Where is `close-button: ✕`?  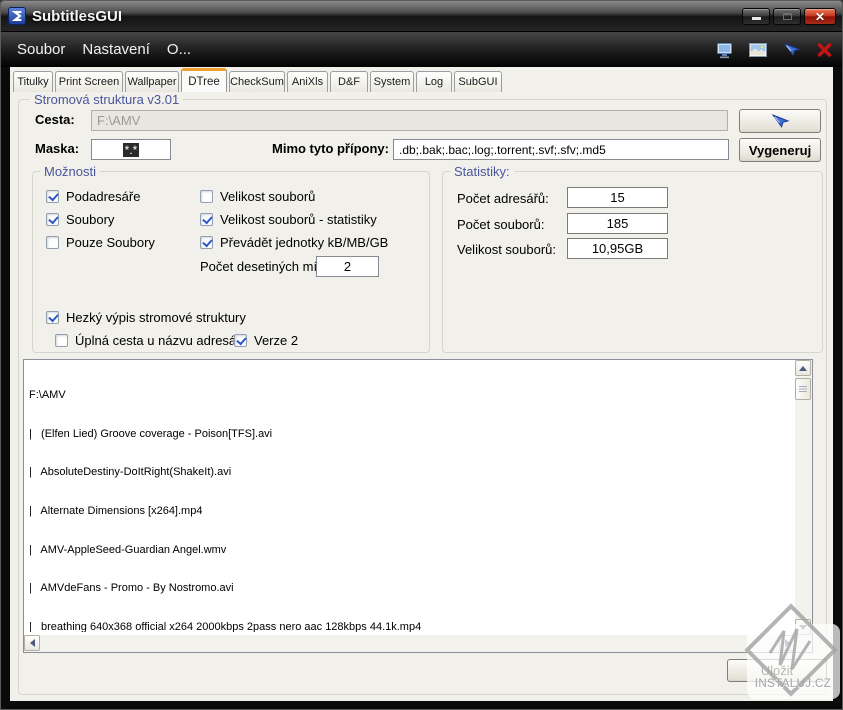
close-button: ✕ is located at coordinates (820, 16).